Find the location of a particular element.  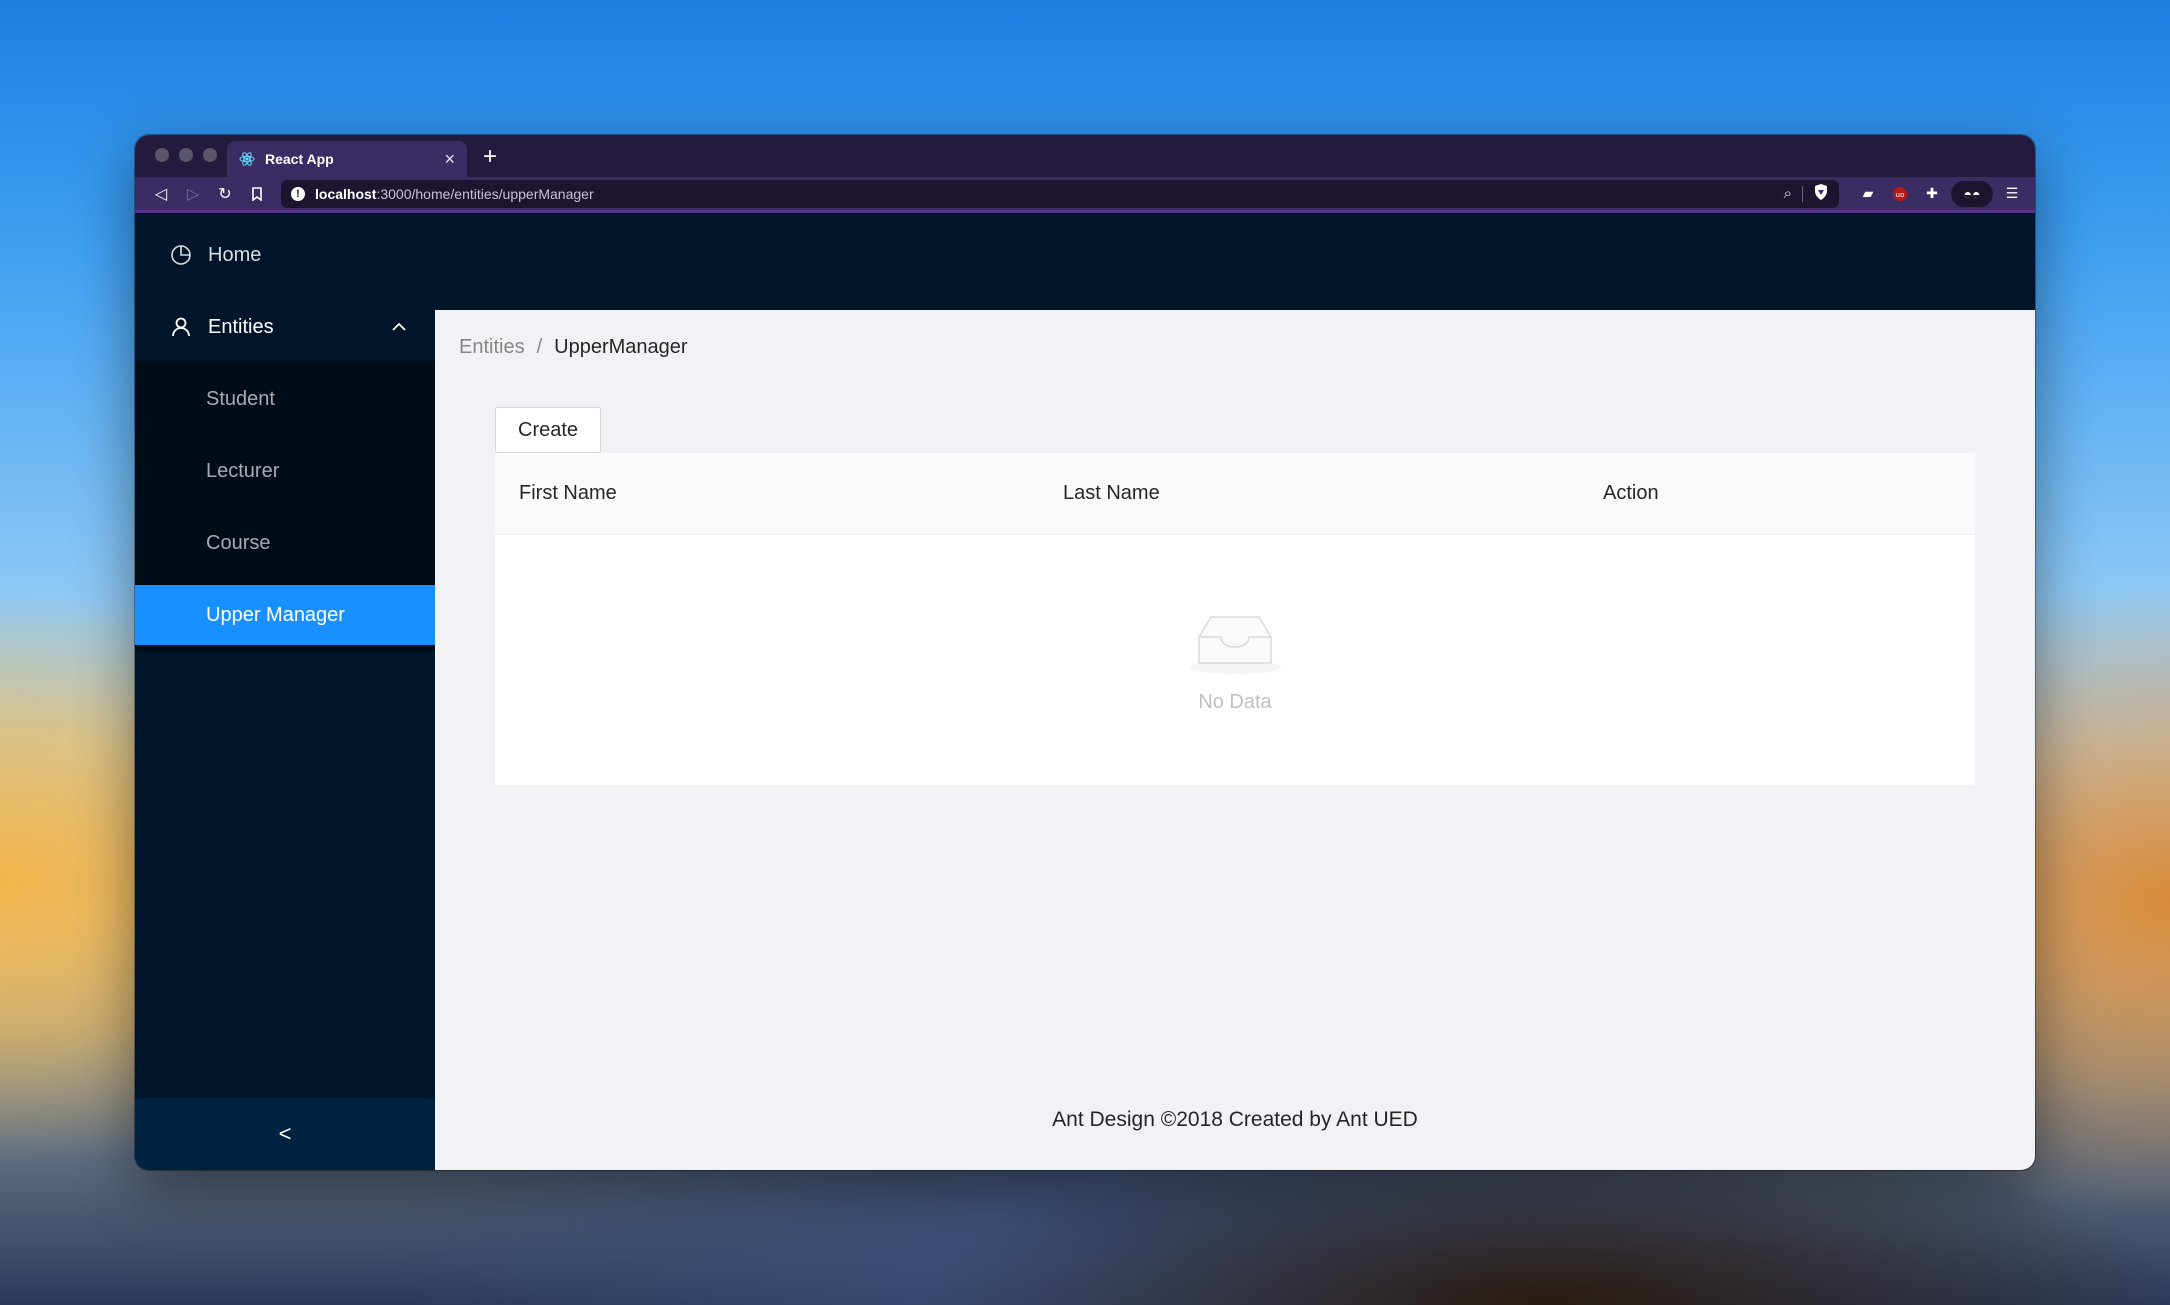

close-tab-icon: × is located at coordinates (449, 159).